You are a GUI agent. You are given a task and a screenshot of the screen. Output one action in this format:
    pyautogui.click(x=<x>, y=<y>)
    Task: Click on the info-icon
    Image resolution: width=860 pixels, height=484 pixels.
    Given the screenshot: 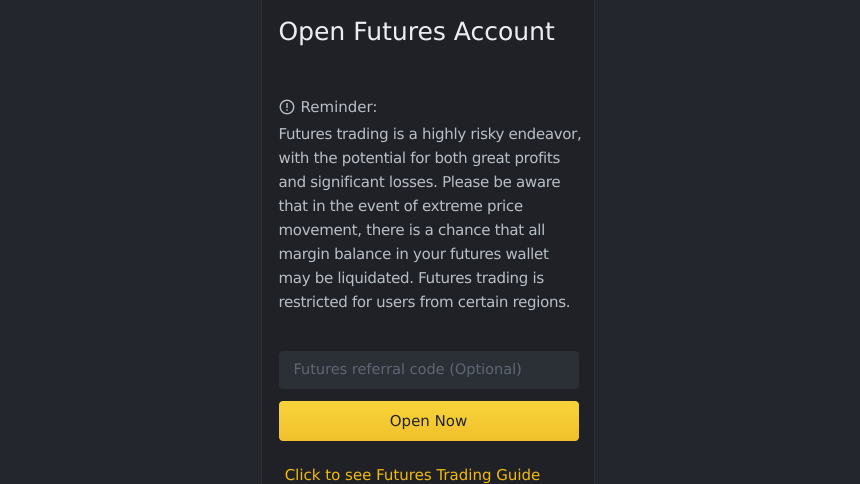 What is the action you would take?
    pyautogui.click(x=286, y=107)
    